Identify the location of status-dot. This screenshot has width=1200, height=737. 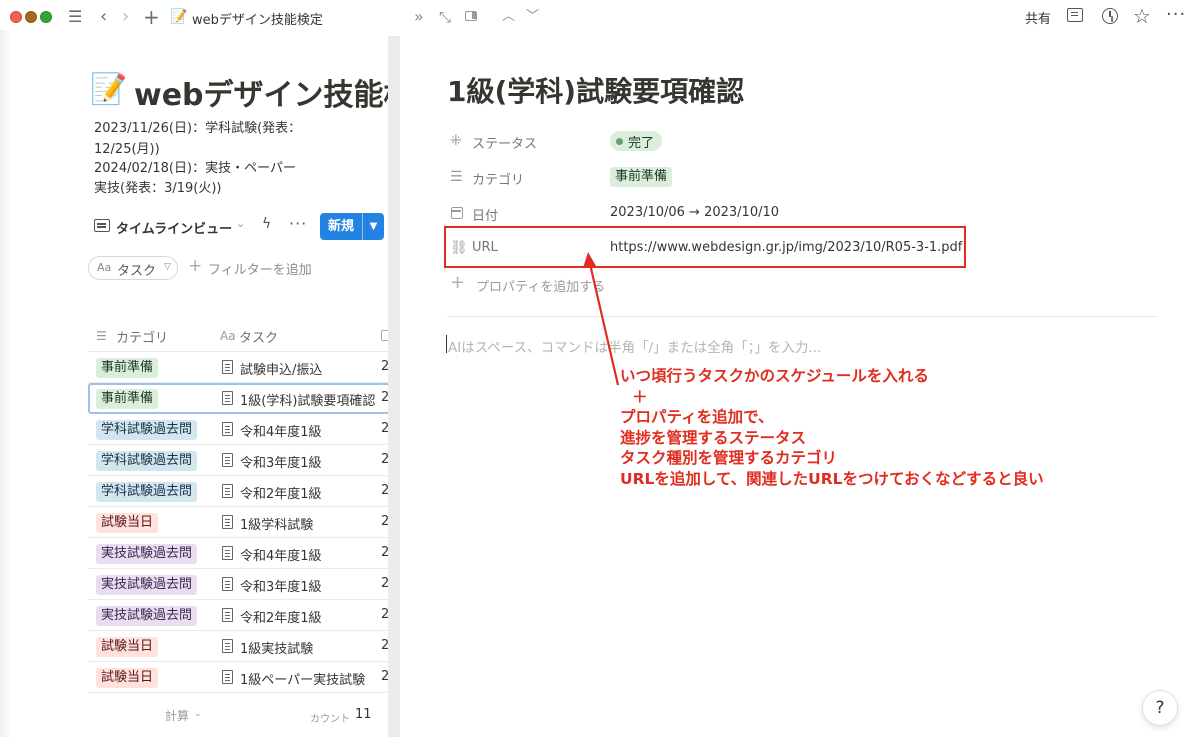
(619, 141).